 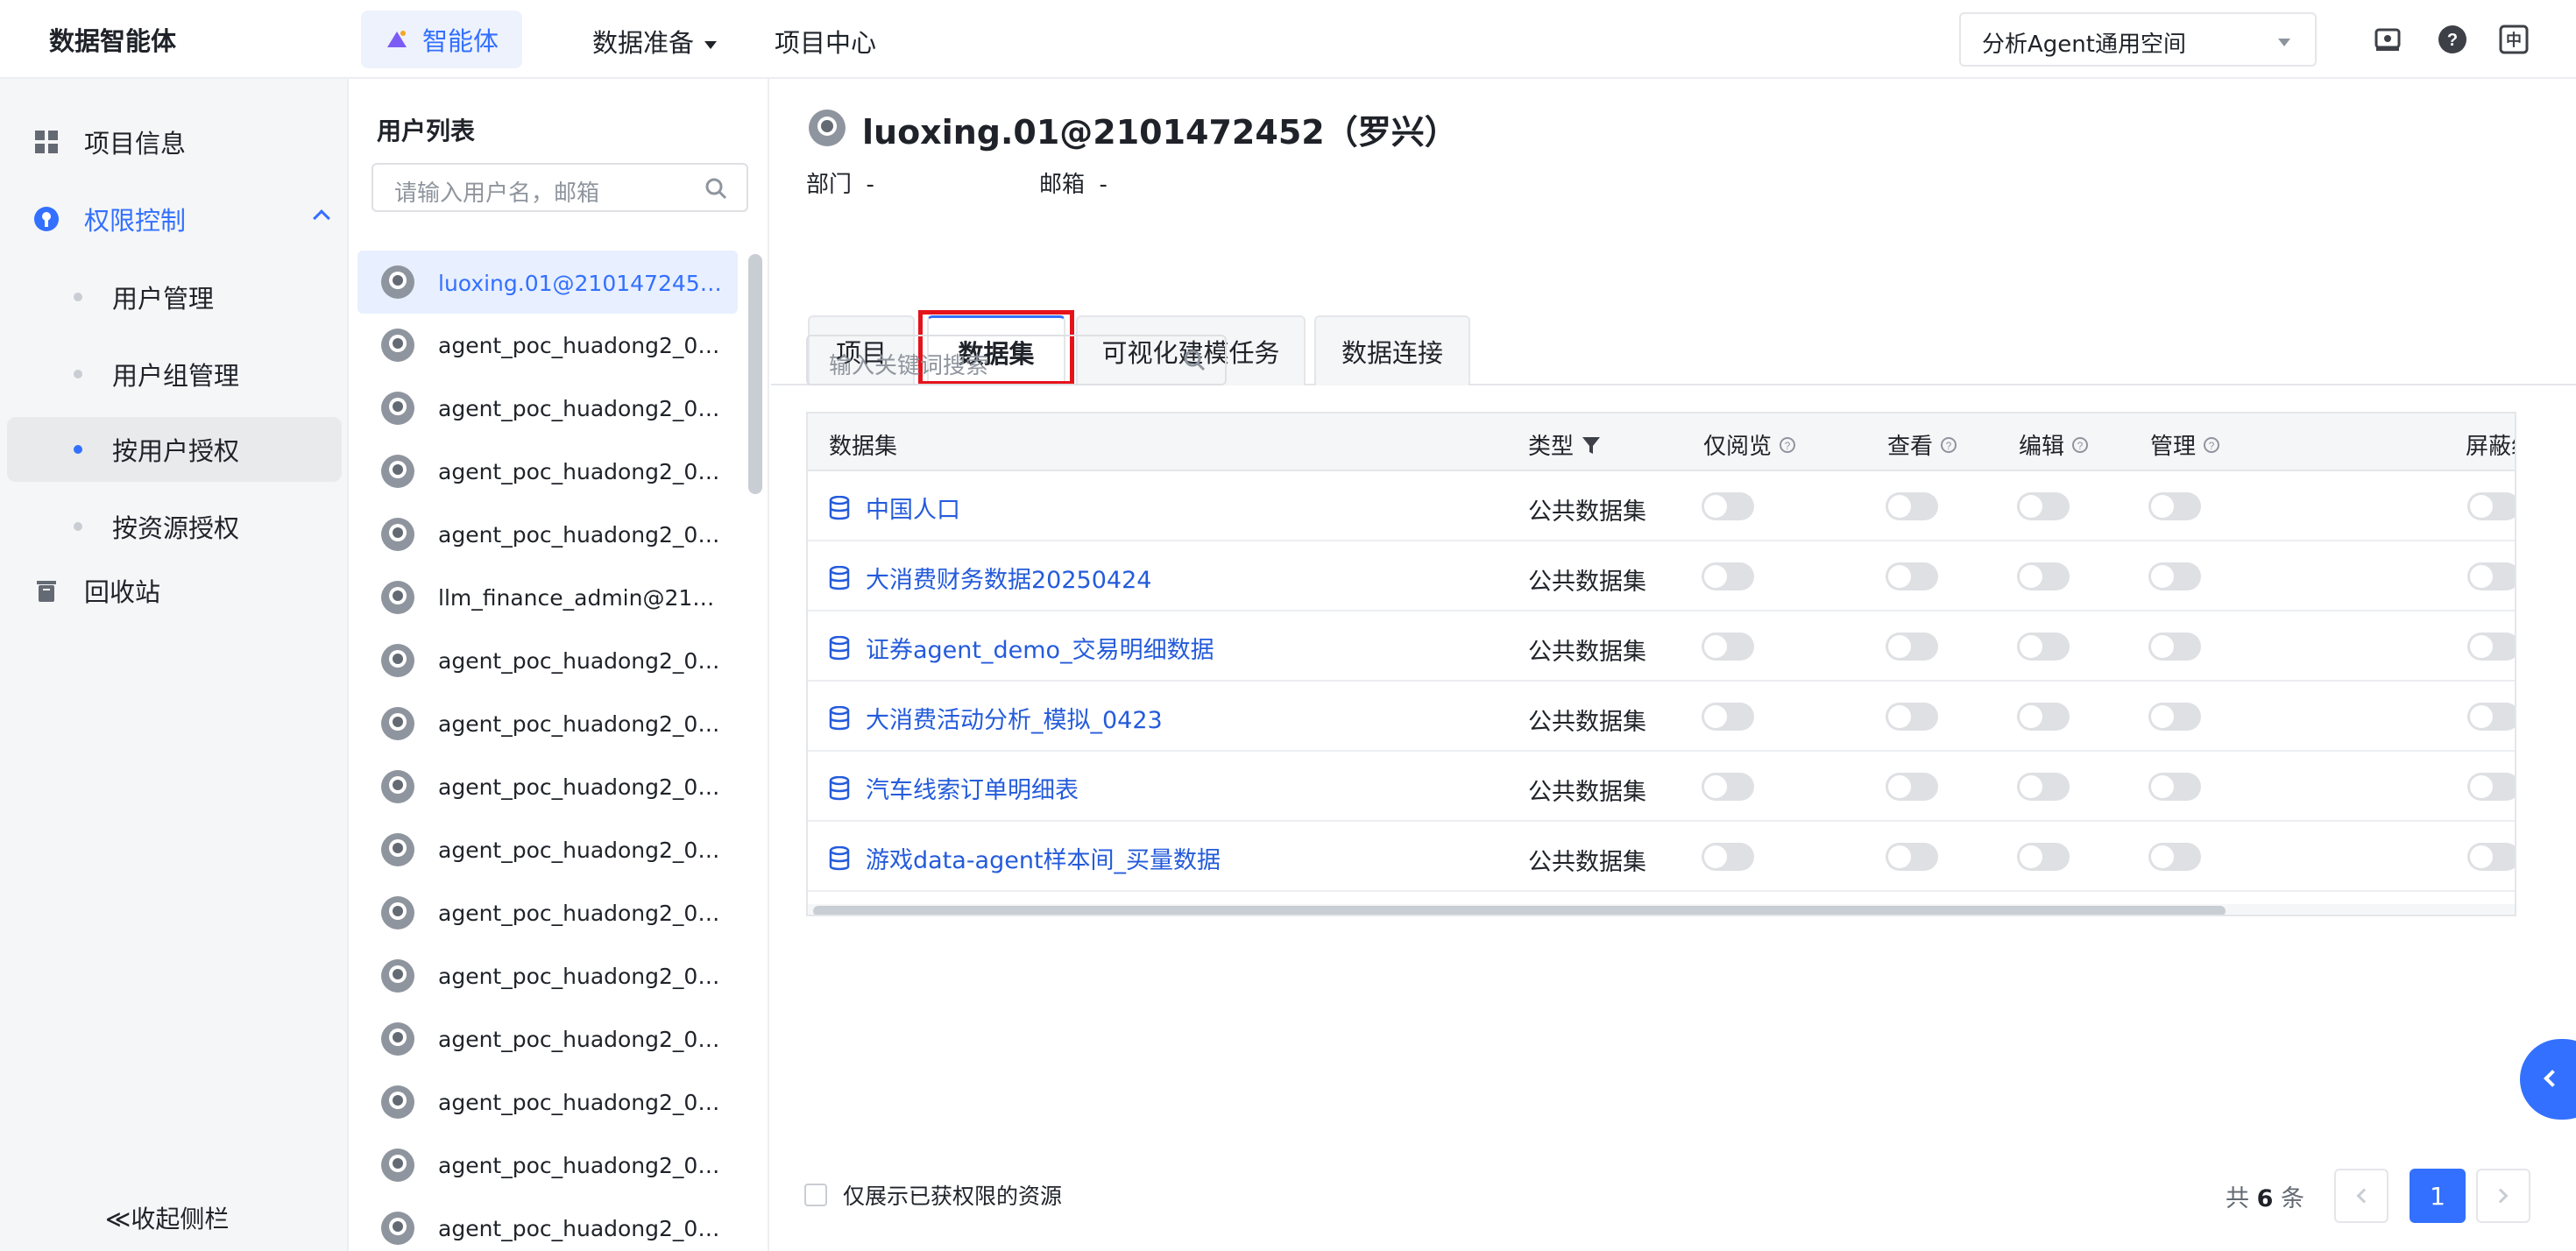 What do you see at coordinates (167, 1217) in the screenshot?
I see `collapse-sidebar-button: ≪收起侧栏` at bounding box center [167, 1217].